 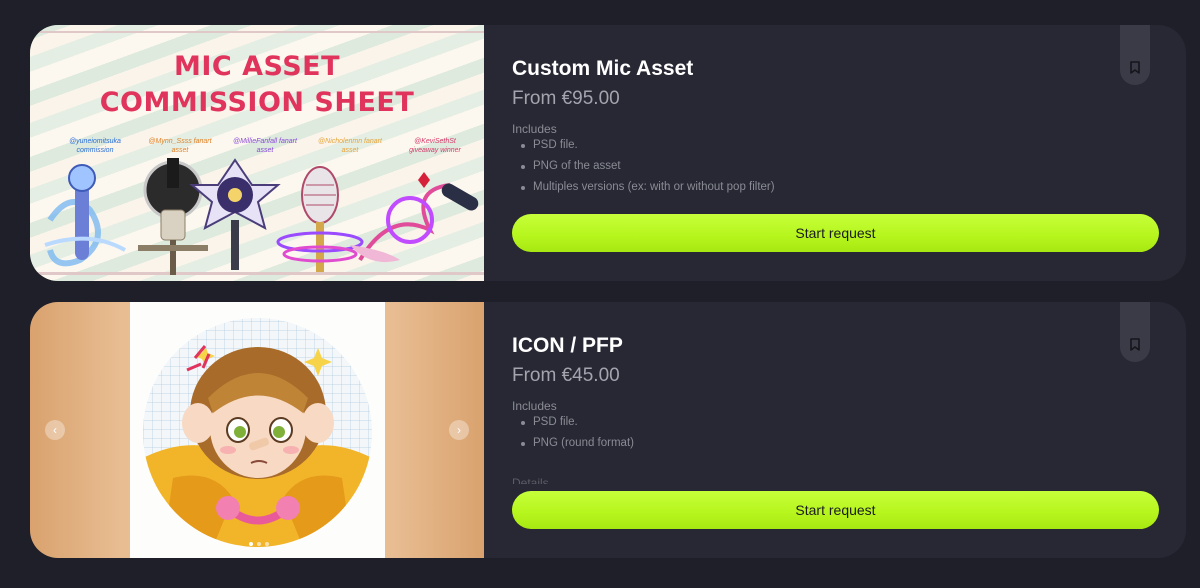 I want to click on product-price: From €95.00, so click(x=566, y=98).